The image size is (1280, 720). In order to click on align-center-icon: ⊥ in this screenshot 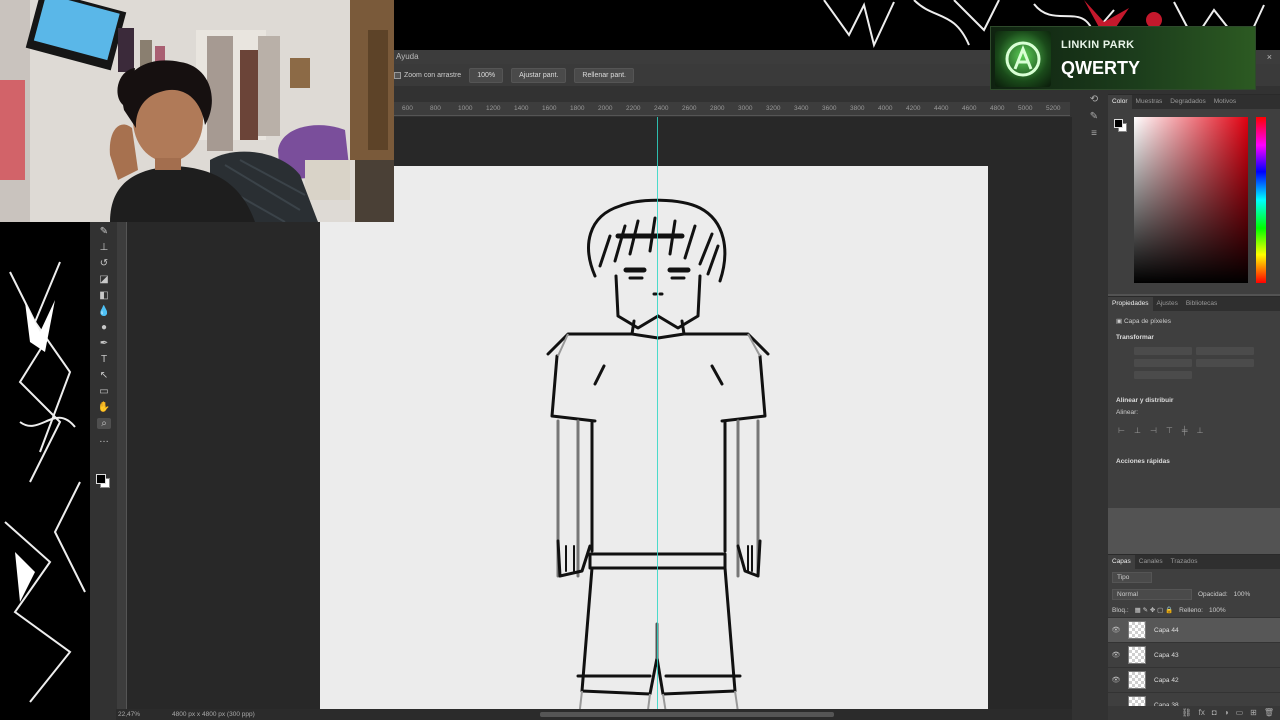, I will do `click(1137, 430)`.